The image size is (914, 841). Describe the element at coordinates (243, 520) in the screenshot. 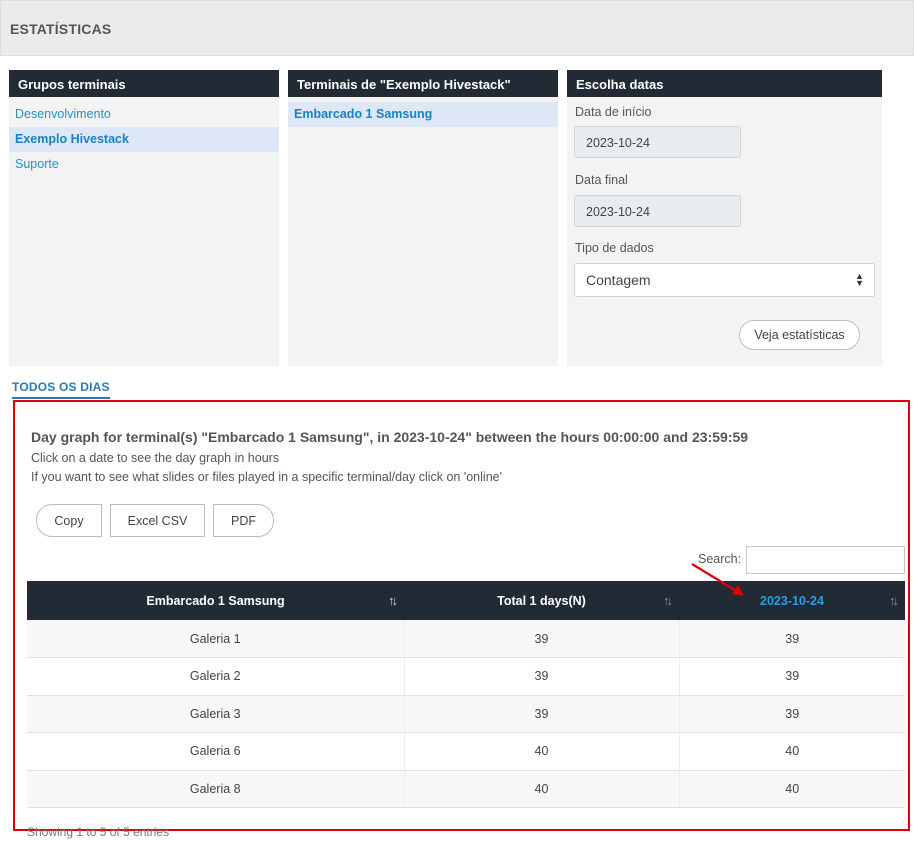

I see `pdf-button: PDF` at that location.